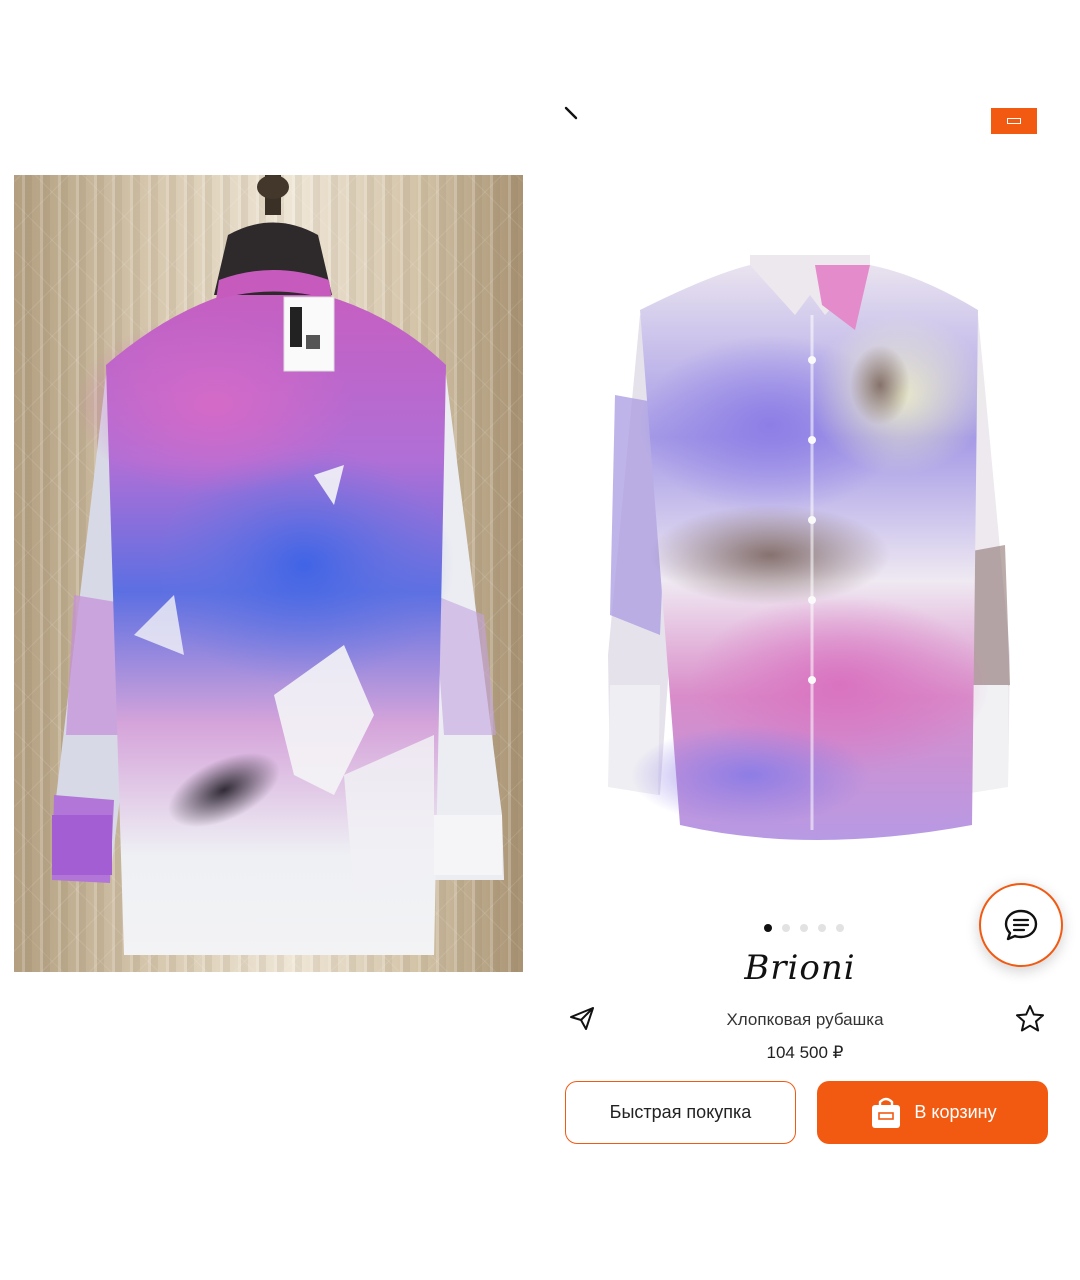 This screenshot has height=1280, width=1080. What do you see at coordinates (800, 968) in the screenshot?
I see `brand-logo: Brioni` at bounding box center [800, 968].